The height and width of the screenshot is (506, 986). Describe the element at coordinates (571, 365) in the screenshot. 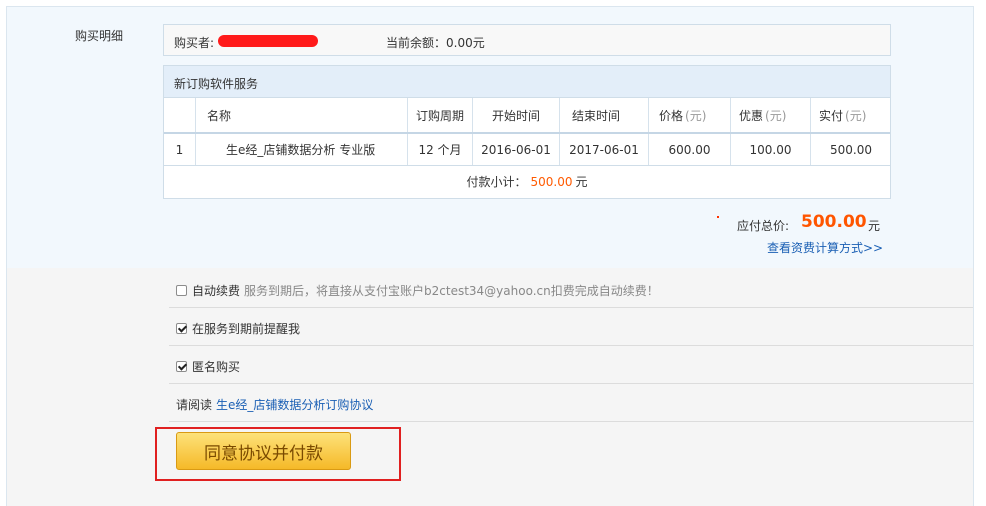

I see `anonymous-row: 匿名购买` at that location.